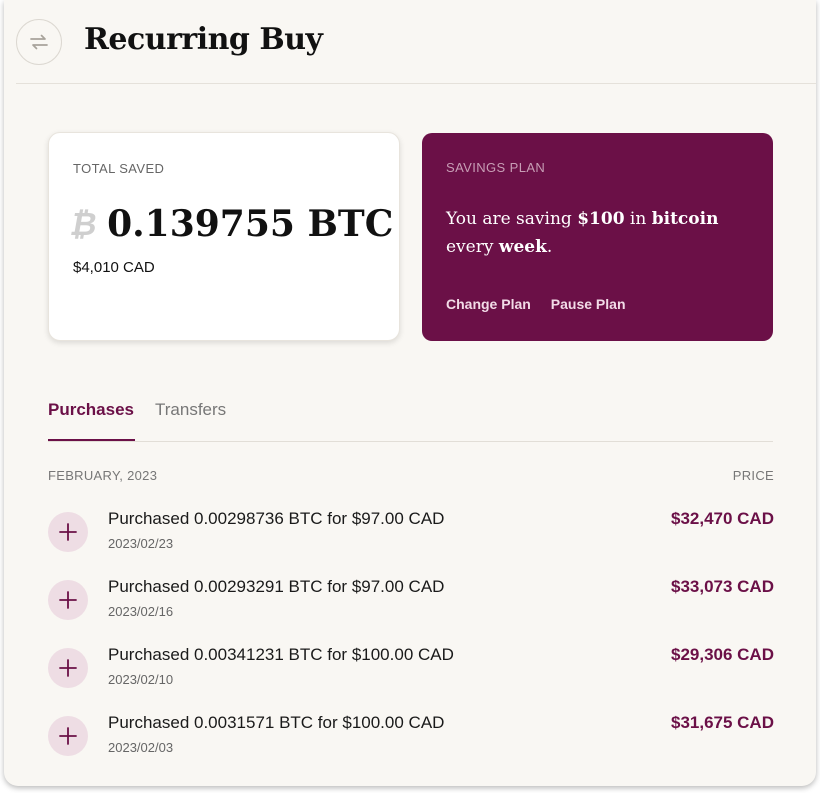  I want to click on purchase-title: Purchased 0.00298736 BTC for $97.00 CAD, so click(276, 518).